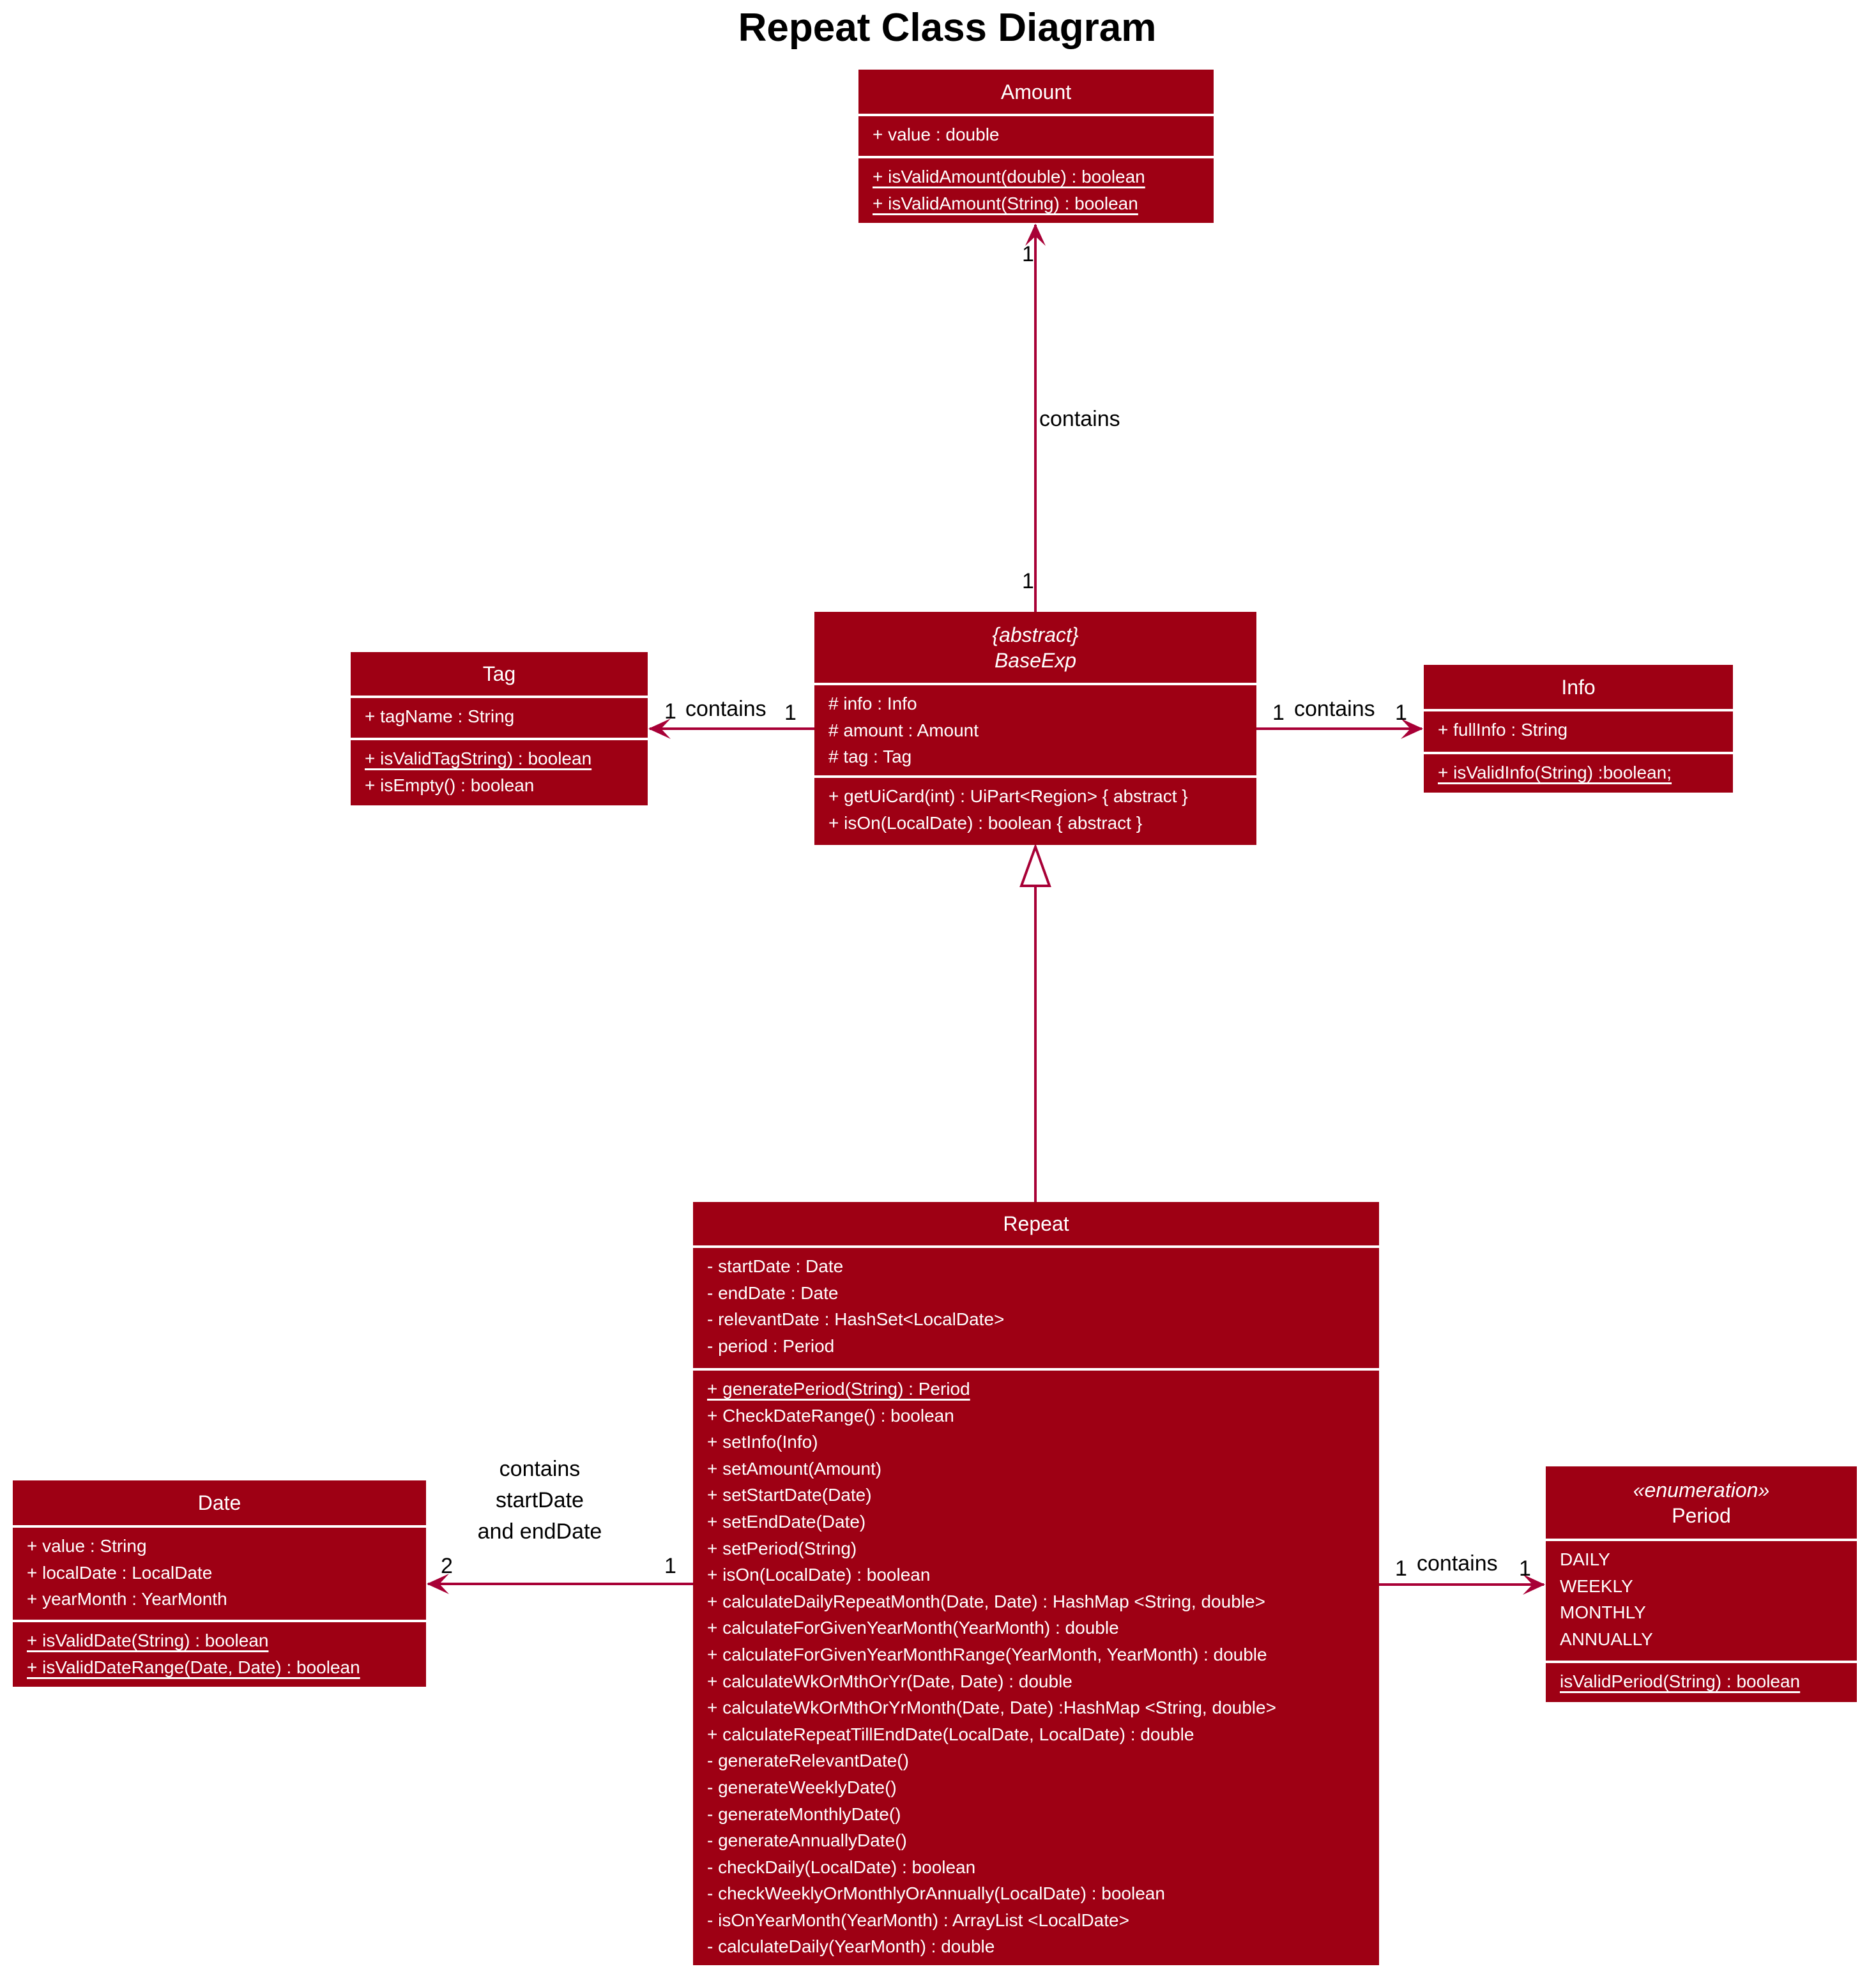  Describe the element at coordinates (1555, 772) in the screenshot. I see `method-text: + isValidInfo(String) :boolean;` at that location.